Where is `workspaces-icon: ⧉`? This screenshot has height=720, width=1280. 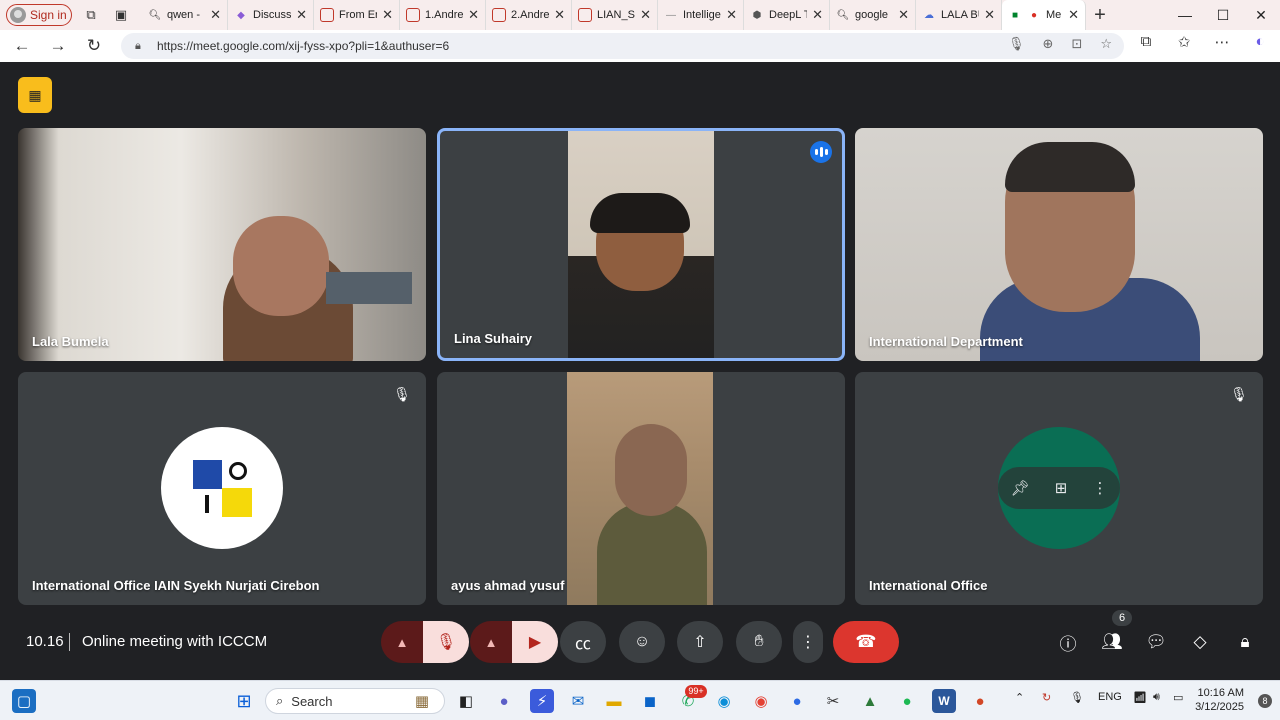
workspaces-icon: ⧉ is located at coordinates (91, 15).